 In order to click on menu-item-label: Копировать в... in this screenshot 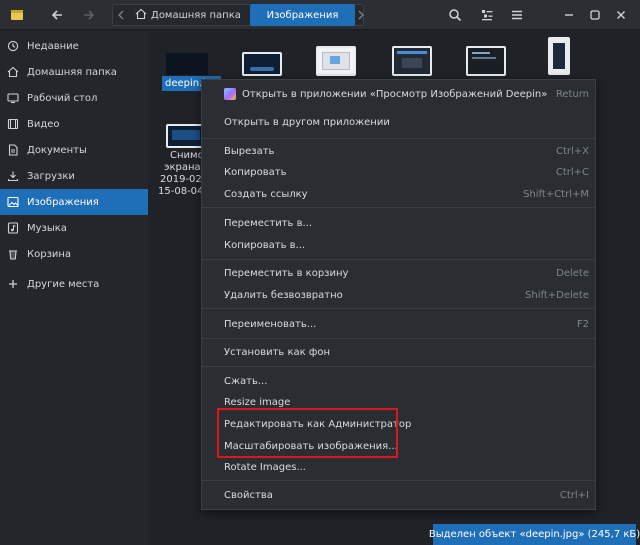, I will do `click(265, 245)`.